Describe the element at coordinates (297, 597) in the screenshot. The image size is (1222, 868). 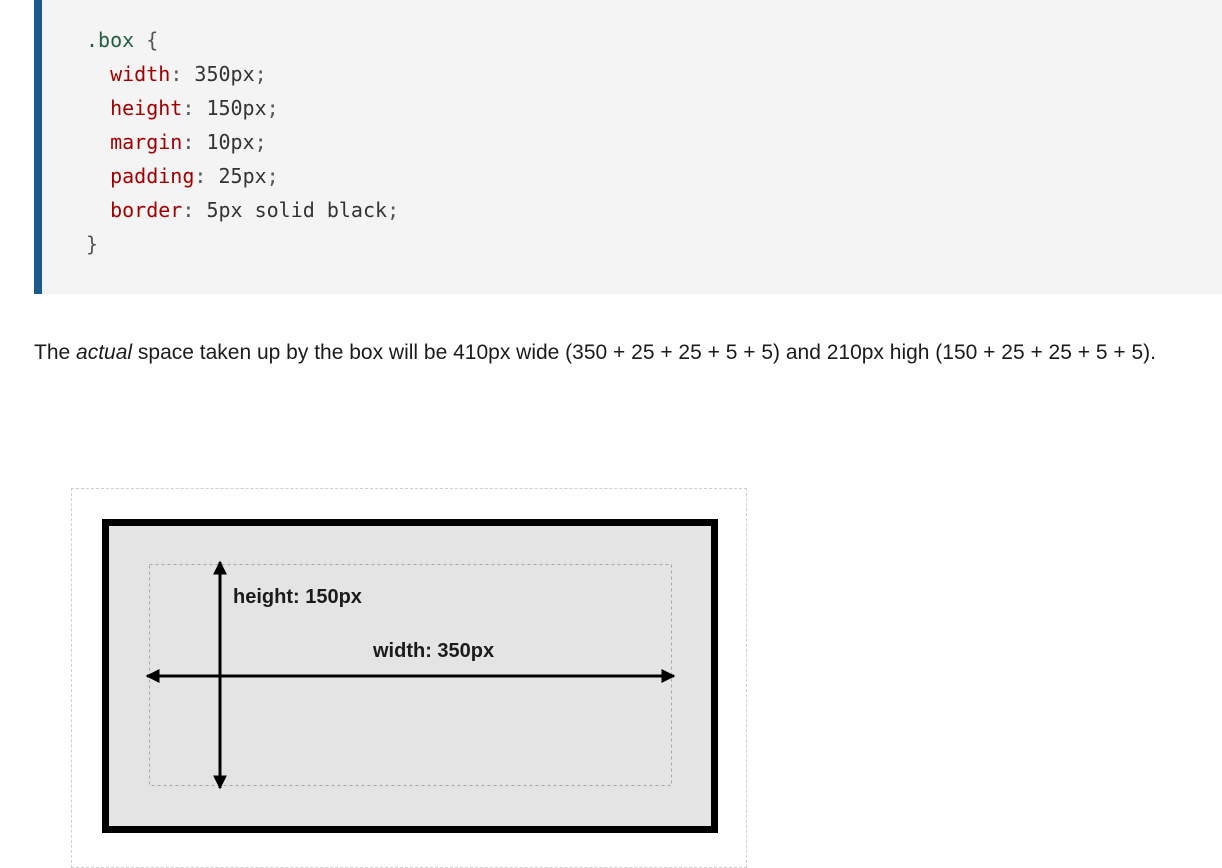
I see `height-label: height: 150px` at that location.